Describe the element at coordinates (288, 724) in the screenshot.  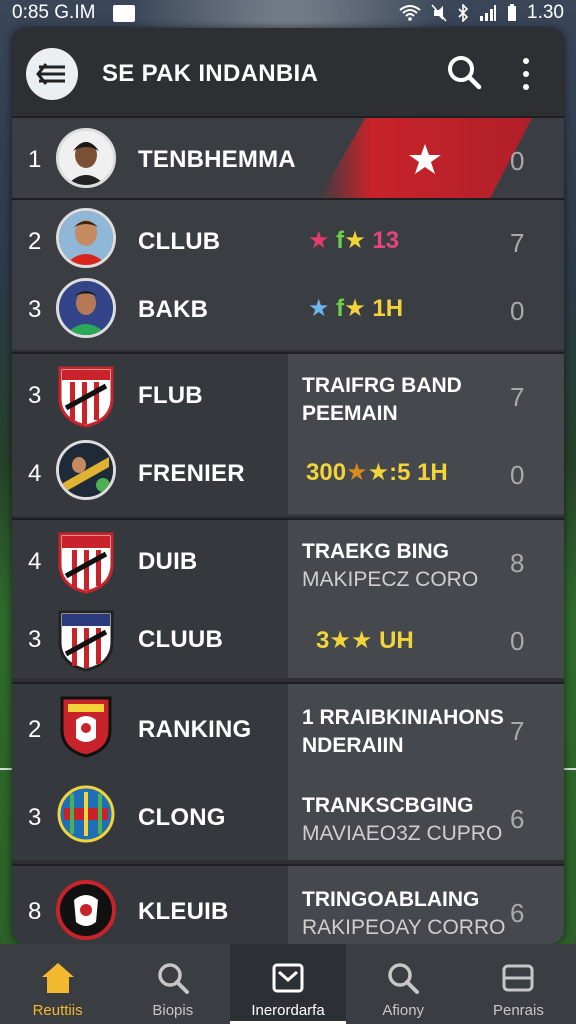
I see `table-row: 2 RANKING 1 RRAIBKINIAHONS NDERAIIN 7` at that location.